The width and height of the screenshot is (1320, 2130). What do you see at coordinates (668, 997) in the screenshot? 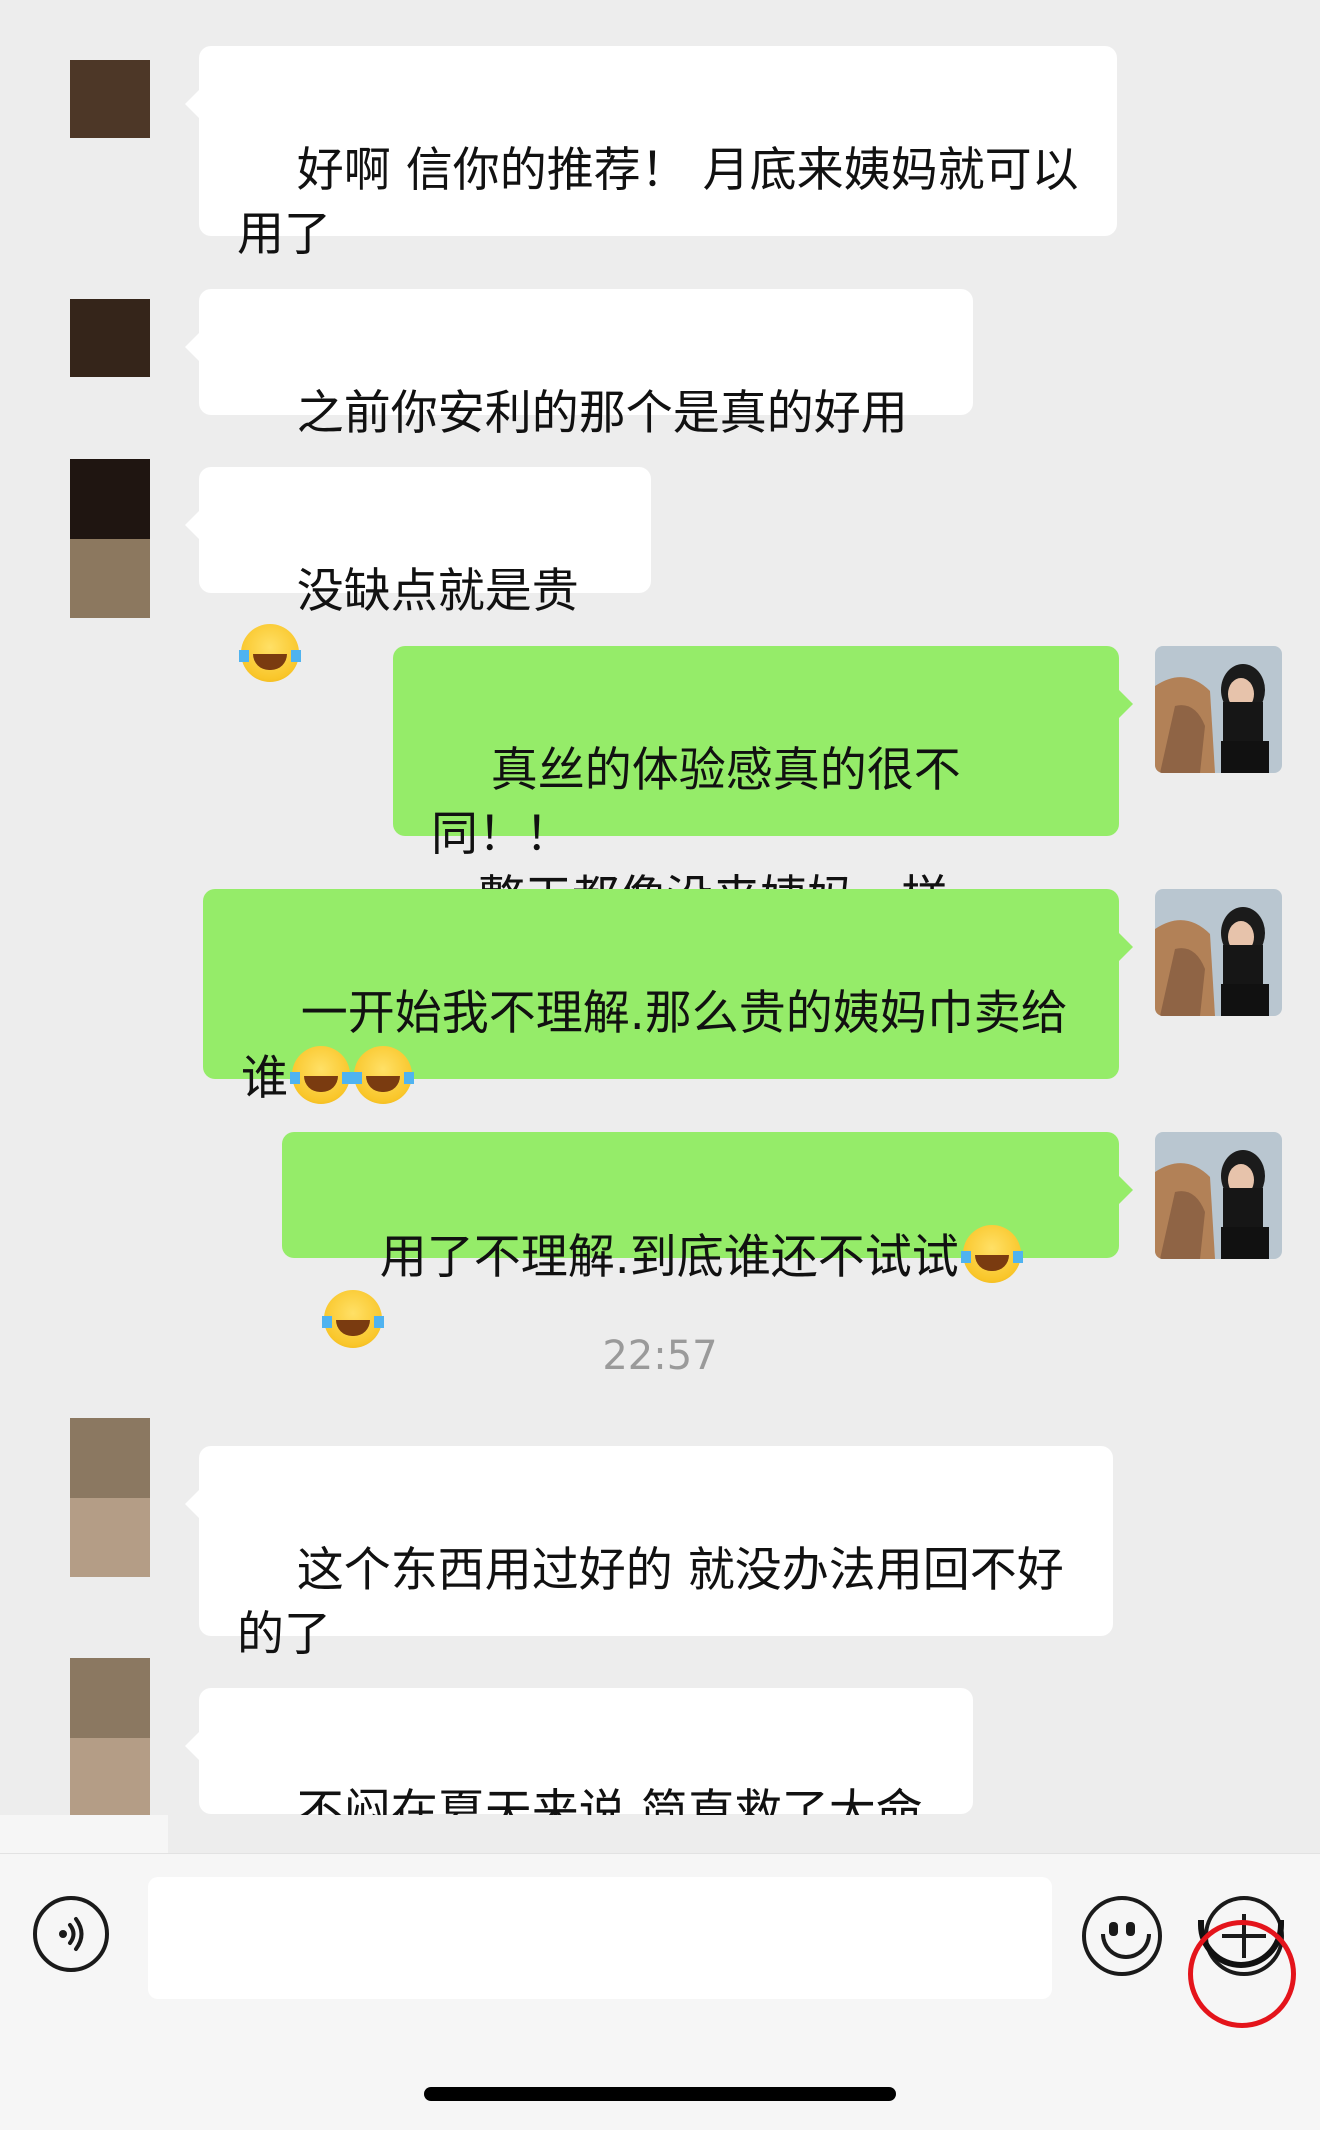
I see `message-bubble-outgoing: 一开始我不理解.那么贵的姨妈巾卖给谁` at bounding box center [668, 997].